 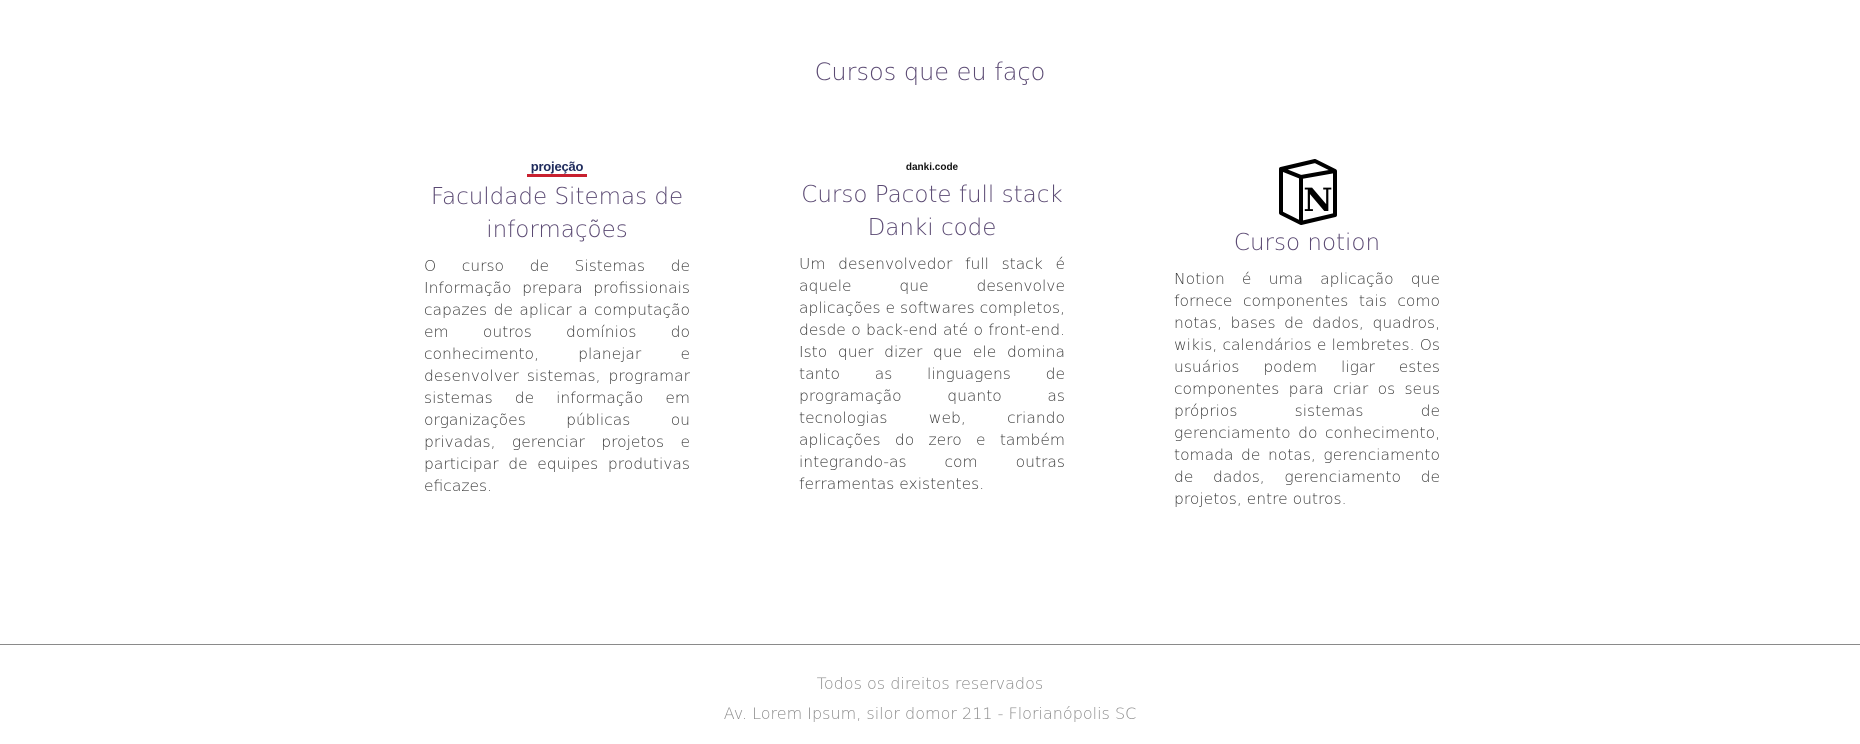 What do you see at coordinates (930, 72) in the screenshot?
I see `section-title: Cursos que eu faço` at bounding box center [930, 72].